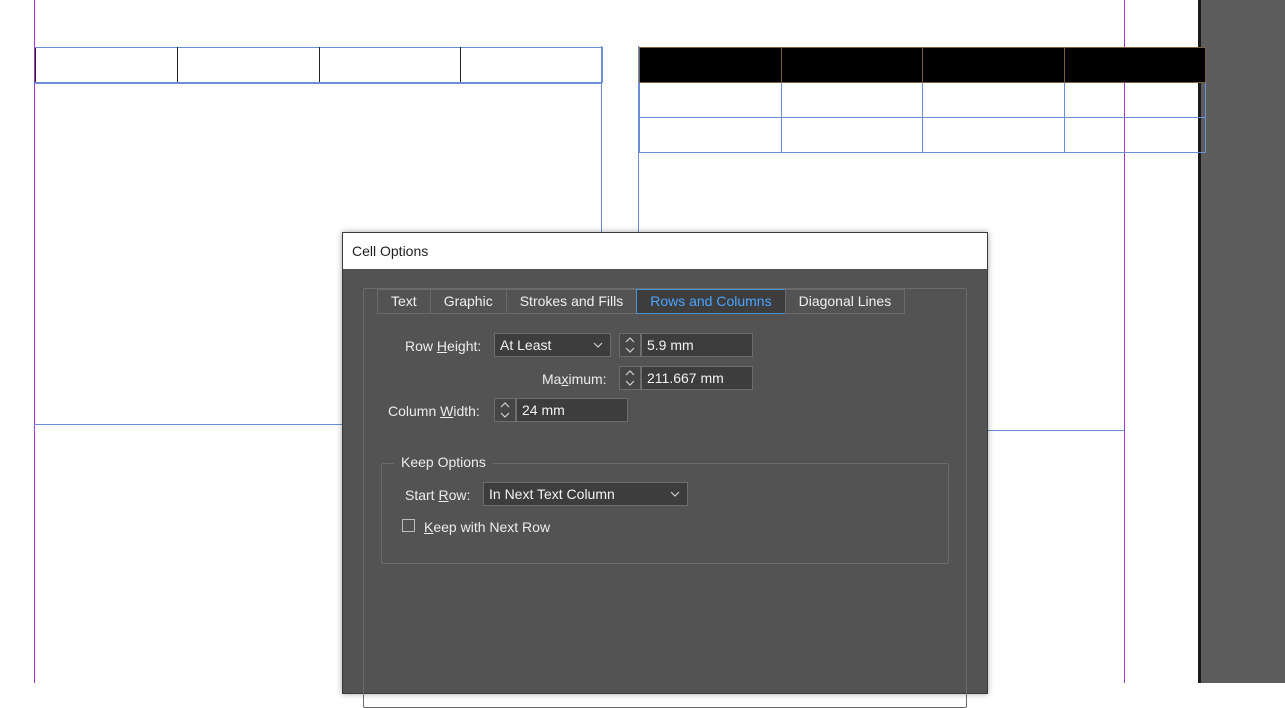 The height and width of the screenshot is (708, 1285). I want to click on label-text: imum:, so click(587, 379).